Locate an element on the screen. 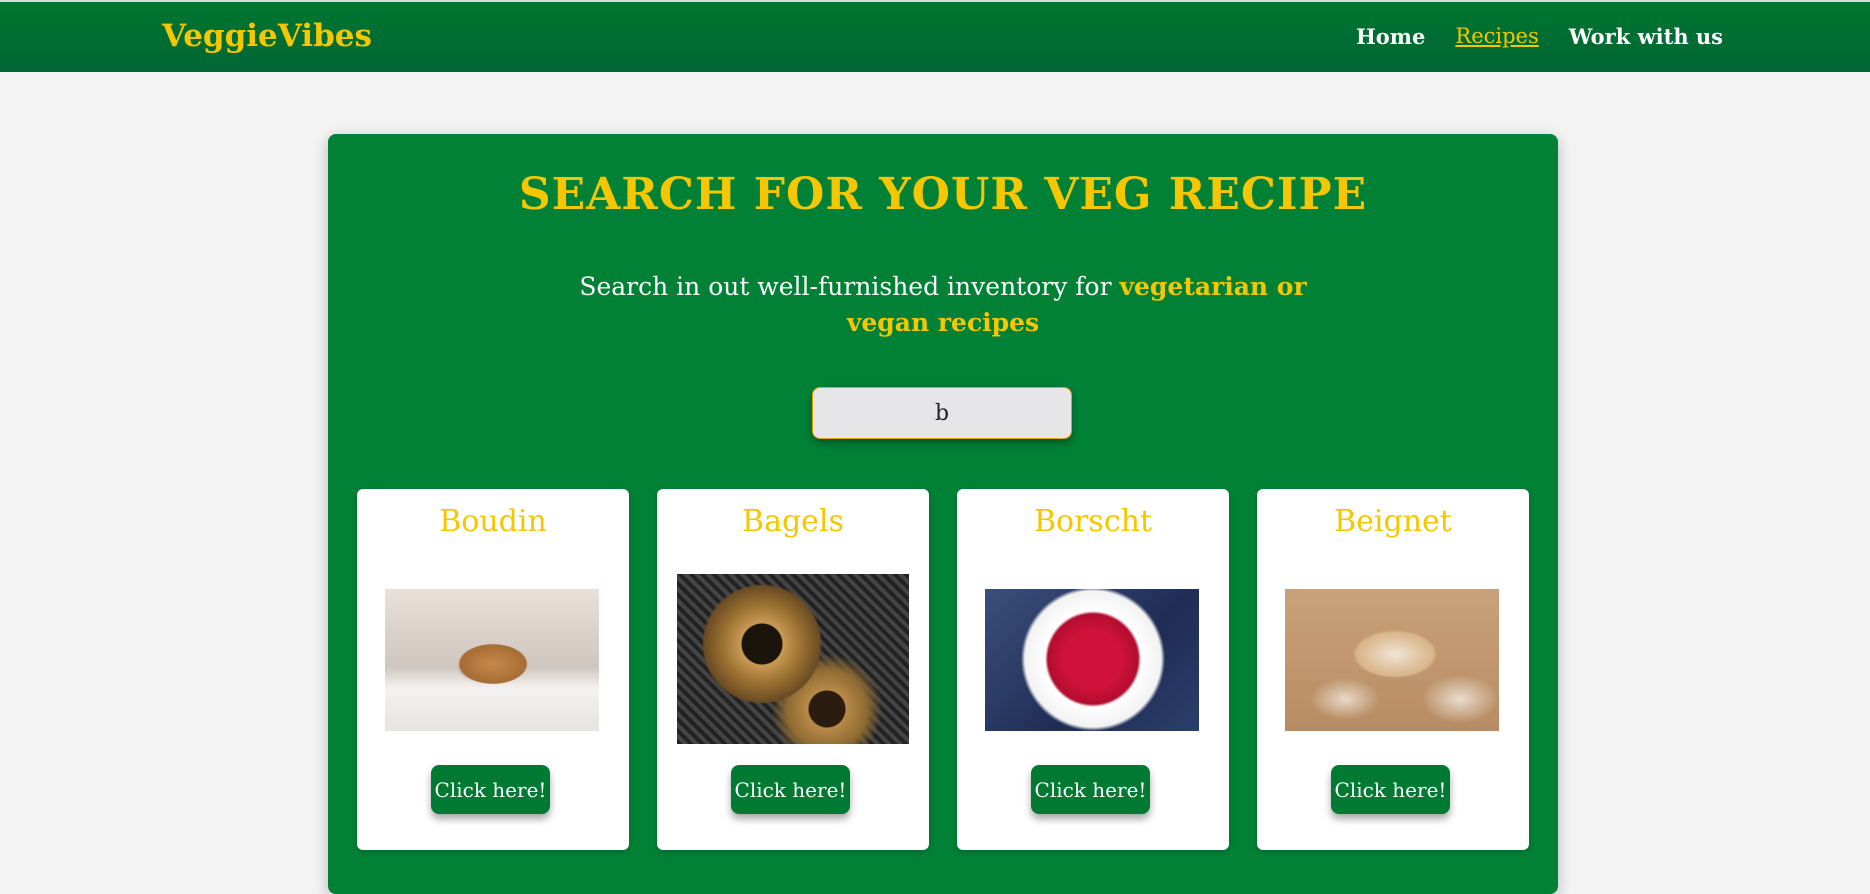 This screenshot has width=1870, height=894. nav-recipes-link: Recipes is located at coordinates (1496, 36).